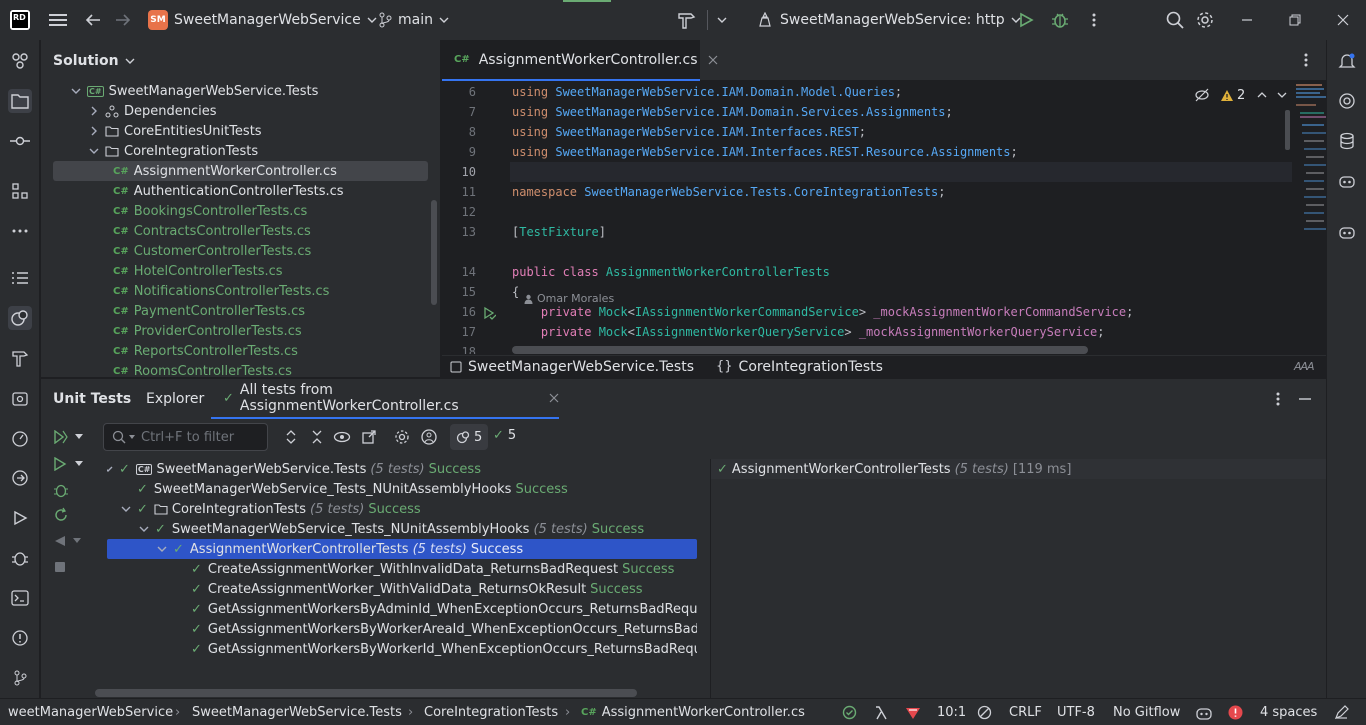  I want to click on app-logo: RD, so click(20, 20).